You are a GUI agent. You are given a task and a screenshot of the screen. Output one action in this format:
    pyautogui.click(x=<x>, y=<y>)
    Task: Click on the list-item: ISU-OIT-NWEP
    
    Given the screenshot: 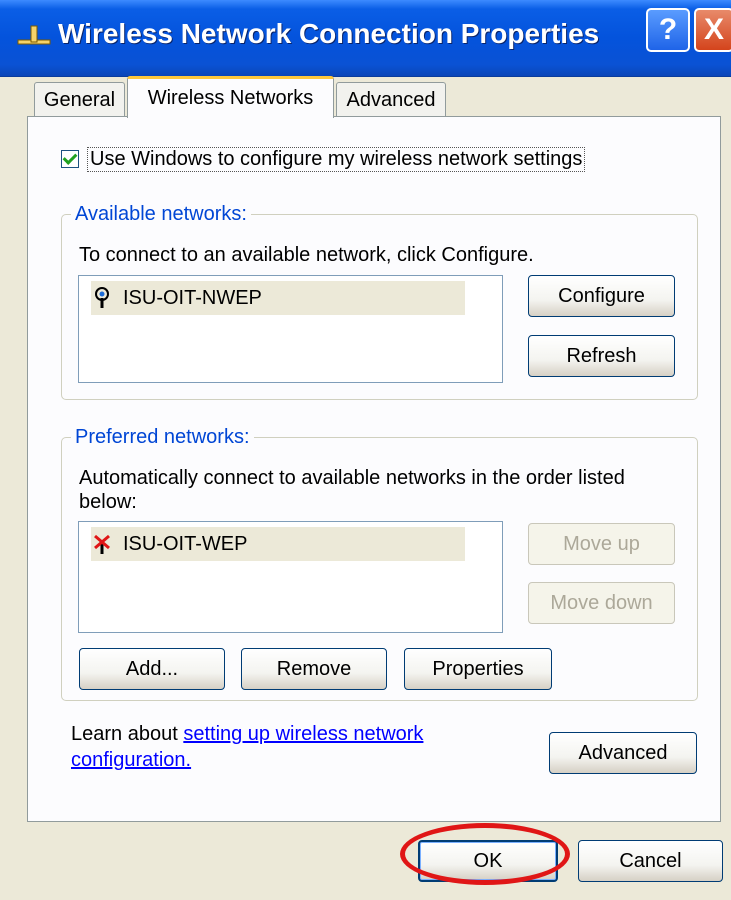 What is the action you would take?
    pyautogui.click(x=278, y=298)
    